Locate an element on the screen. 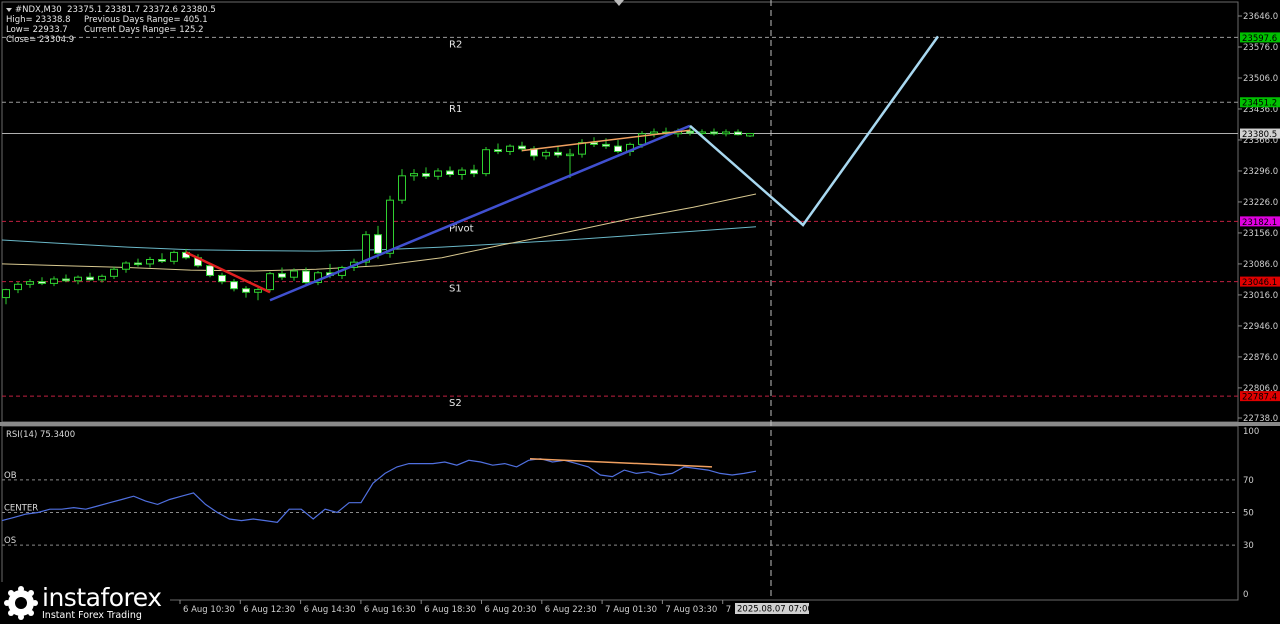 This screenshot has height=624, width=1280. rsi-divergence-line is located at coordinates (621, 462).